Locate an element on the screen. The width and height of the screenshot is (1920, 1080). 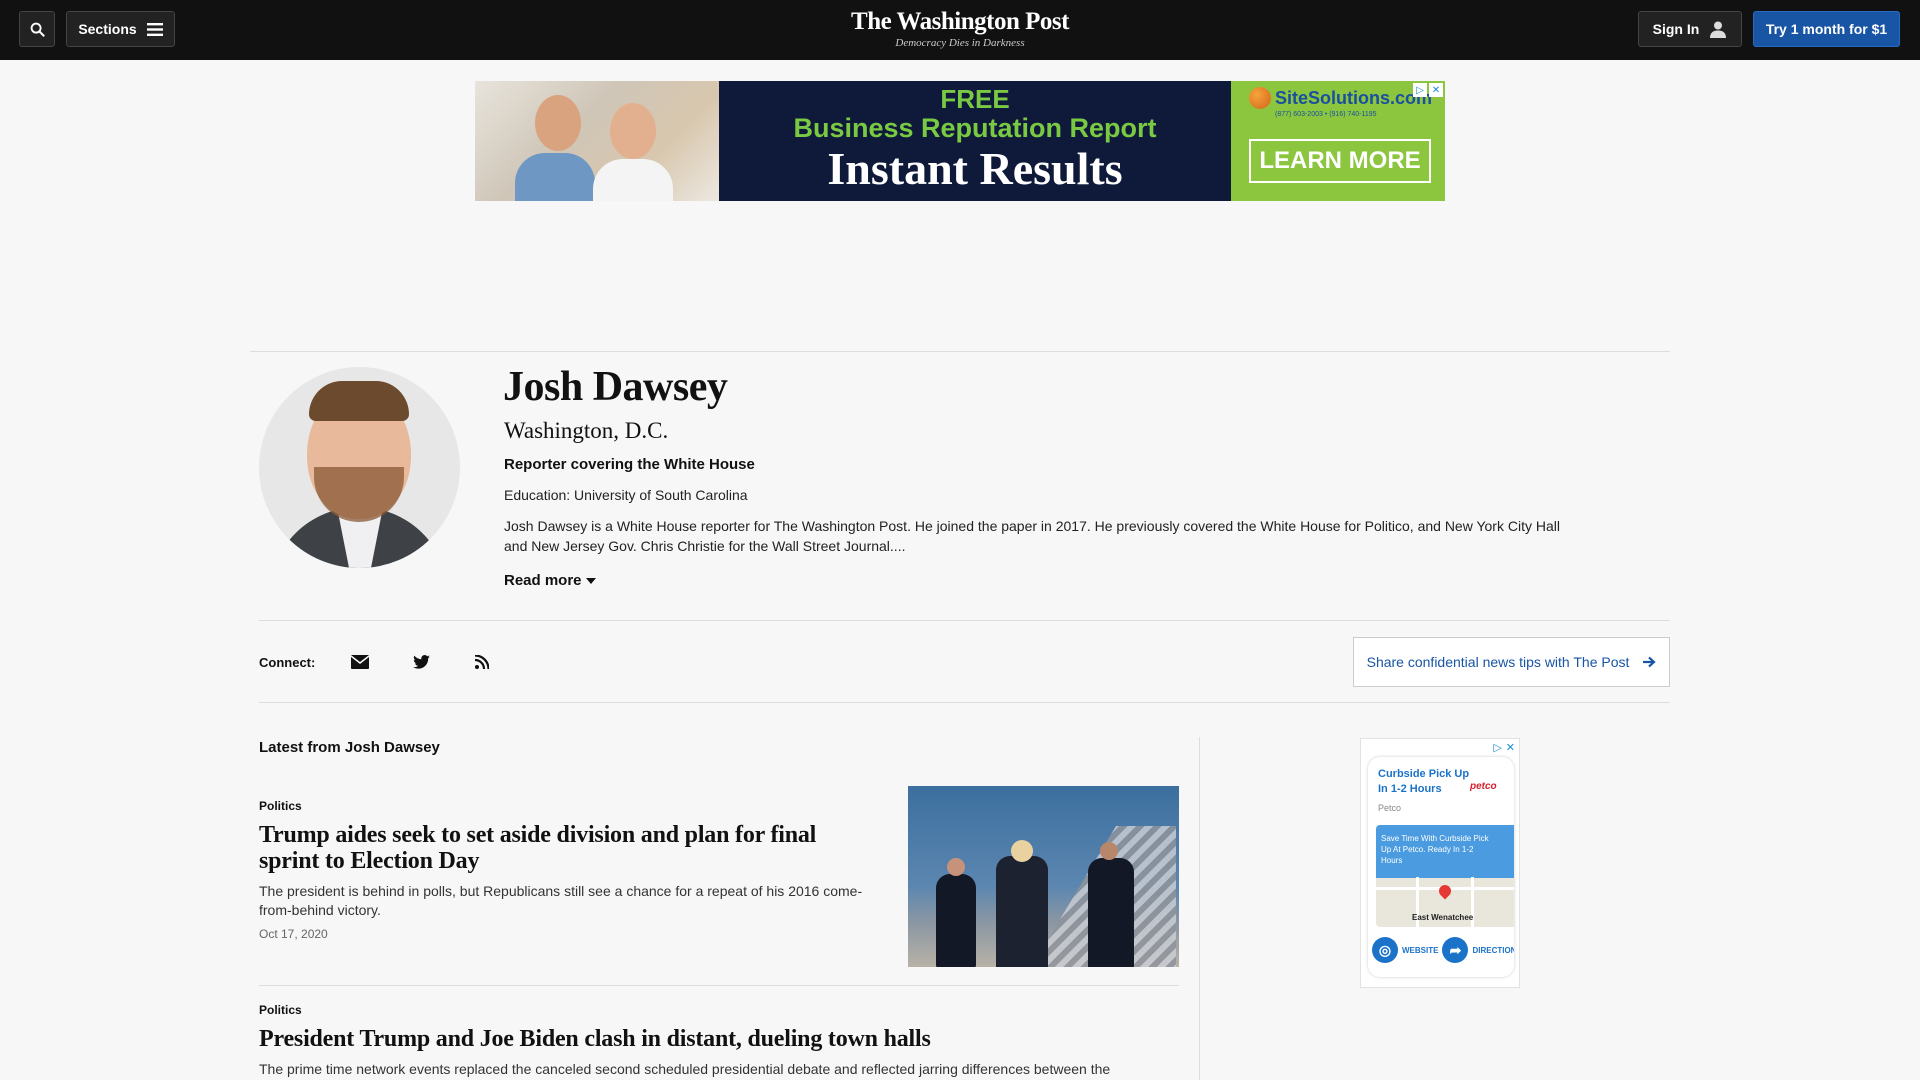
side-ad-title: Curbside Pick Up In 1-2 Hours is located at coordinates (1424, 781).